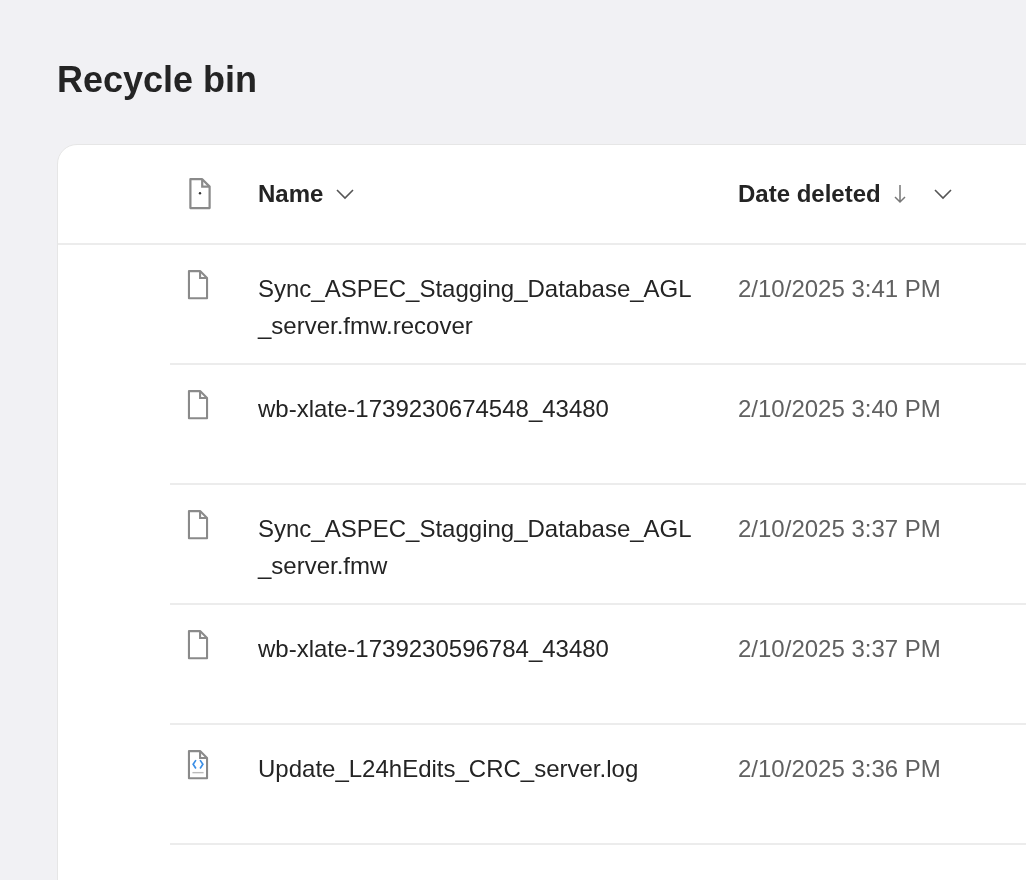 The width and height of the screenshot is (1026, 880). What do you see at coordinates (478, 636) in the screenshot?
I see `file-name: wb-xlate-1739230596784_43480` at bounding box center [478, 636].